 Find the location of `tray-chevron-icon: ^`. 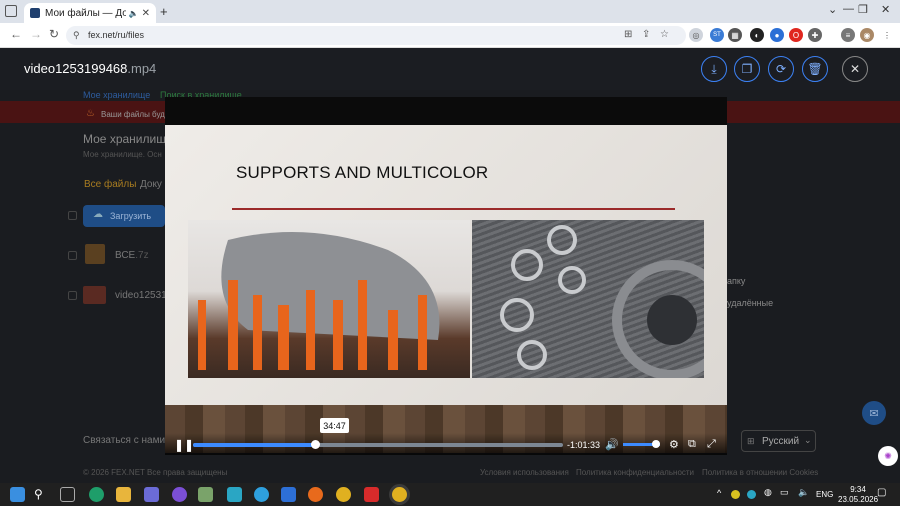

tray-chevron-icon: ^ is located at coordinates (719, 493).